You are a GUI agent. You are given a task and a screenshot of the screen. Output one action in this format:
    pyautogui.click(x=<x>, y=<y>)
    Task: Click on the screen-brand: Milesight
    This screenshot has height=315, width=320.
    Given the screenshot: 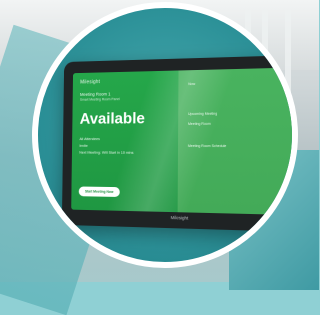 What is the action you would take?
    pyautogui.click(x=90, y=82)
    